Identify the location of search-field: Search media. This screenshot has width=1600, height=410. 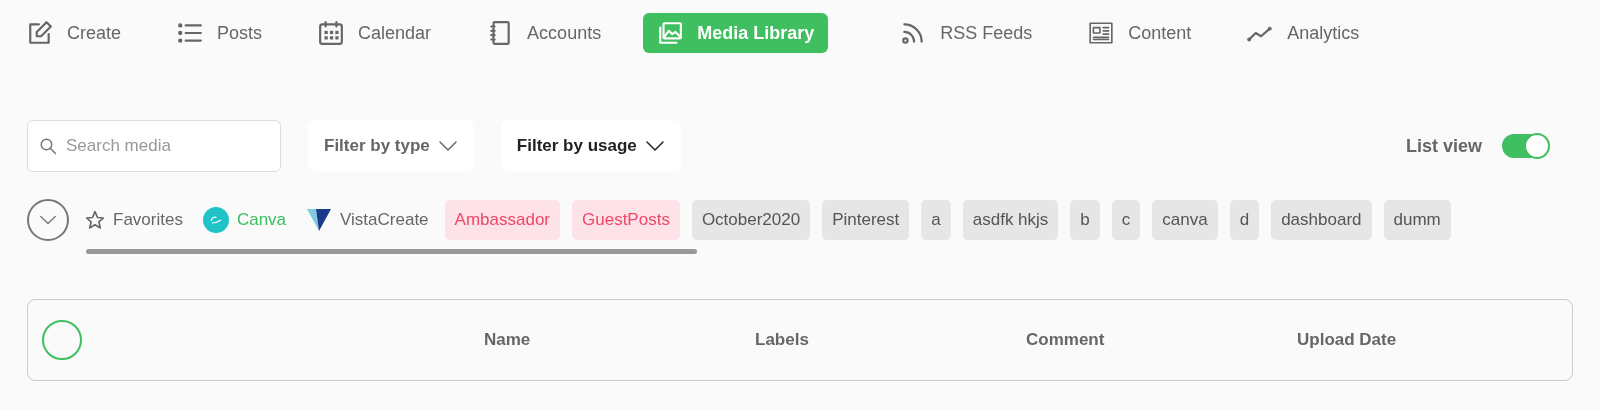
(154, 146).